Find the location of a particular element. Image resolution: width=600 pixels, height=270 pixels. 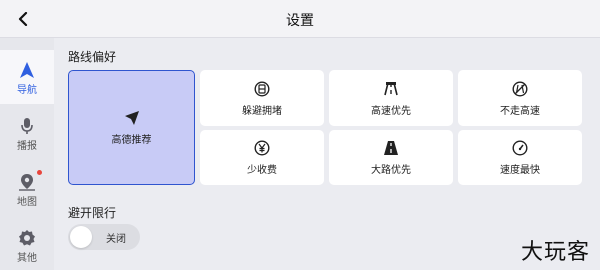

sidebar: 导航 播报 地图 其他 is located at coordinates (27, 154).